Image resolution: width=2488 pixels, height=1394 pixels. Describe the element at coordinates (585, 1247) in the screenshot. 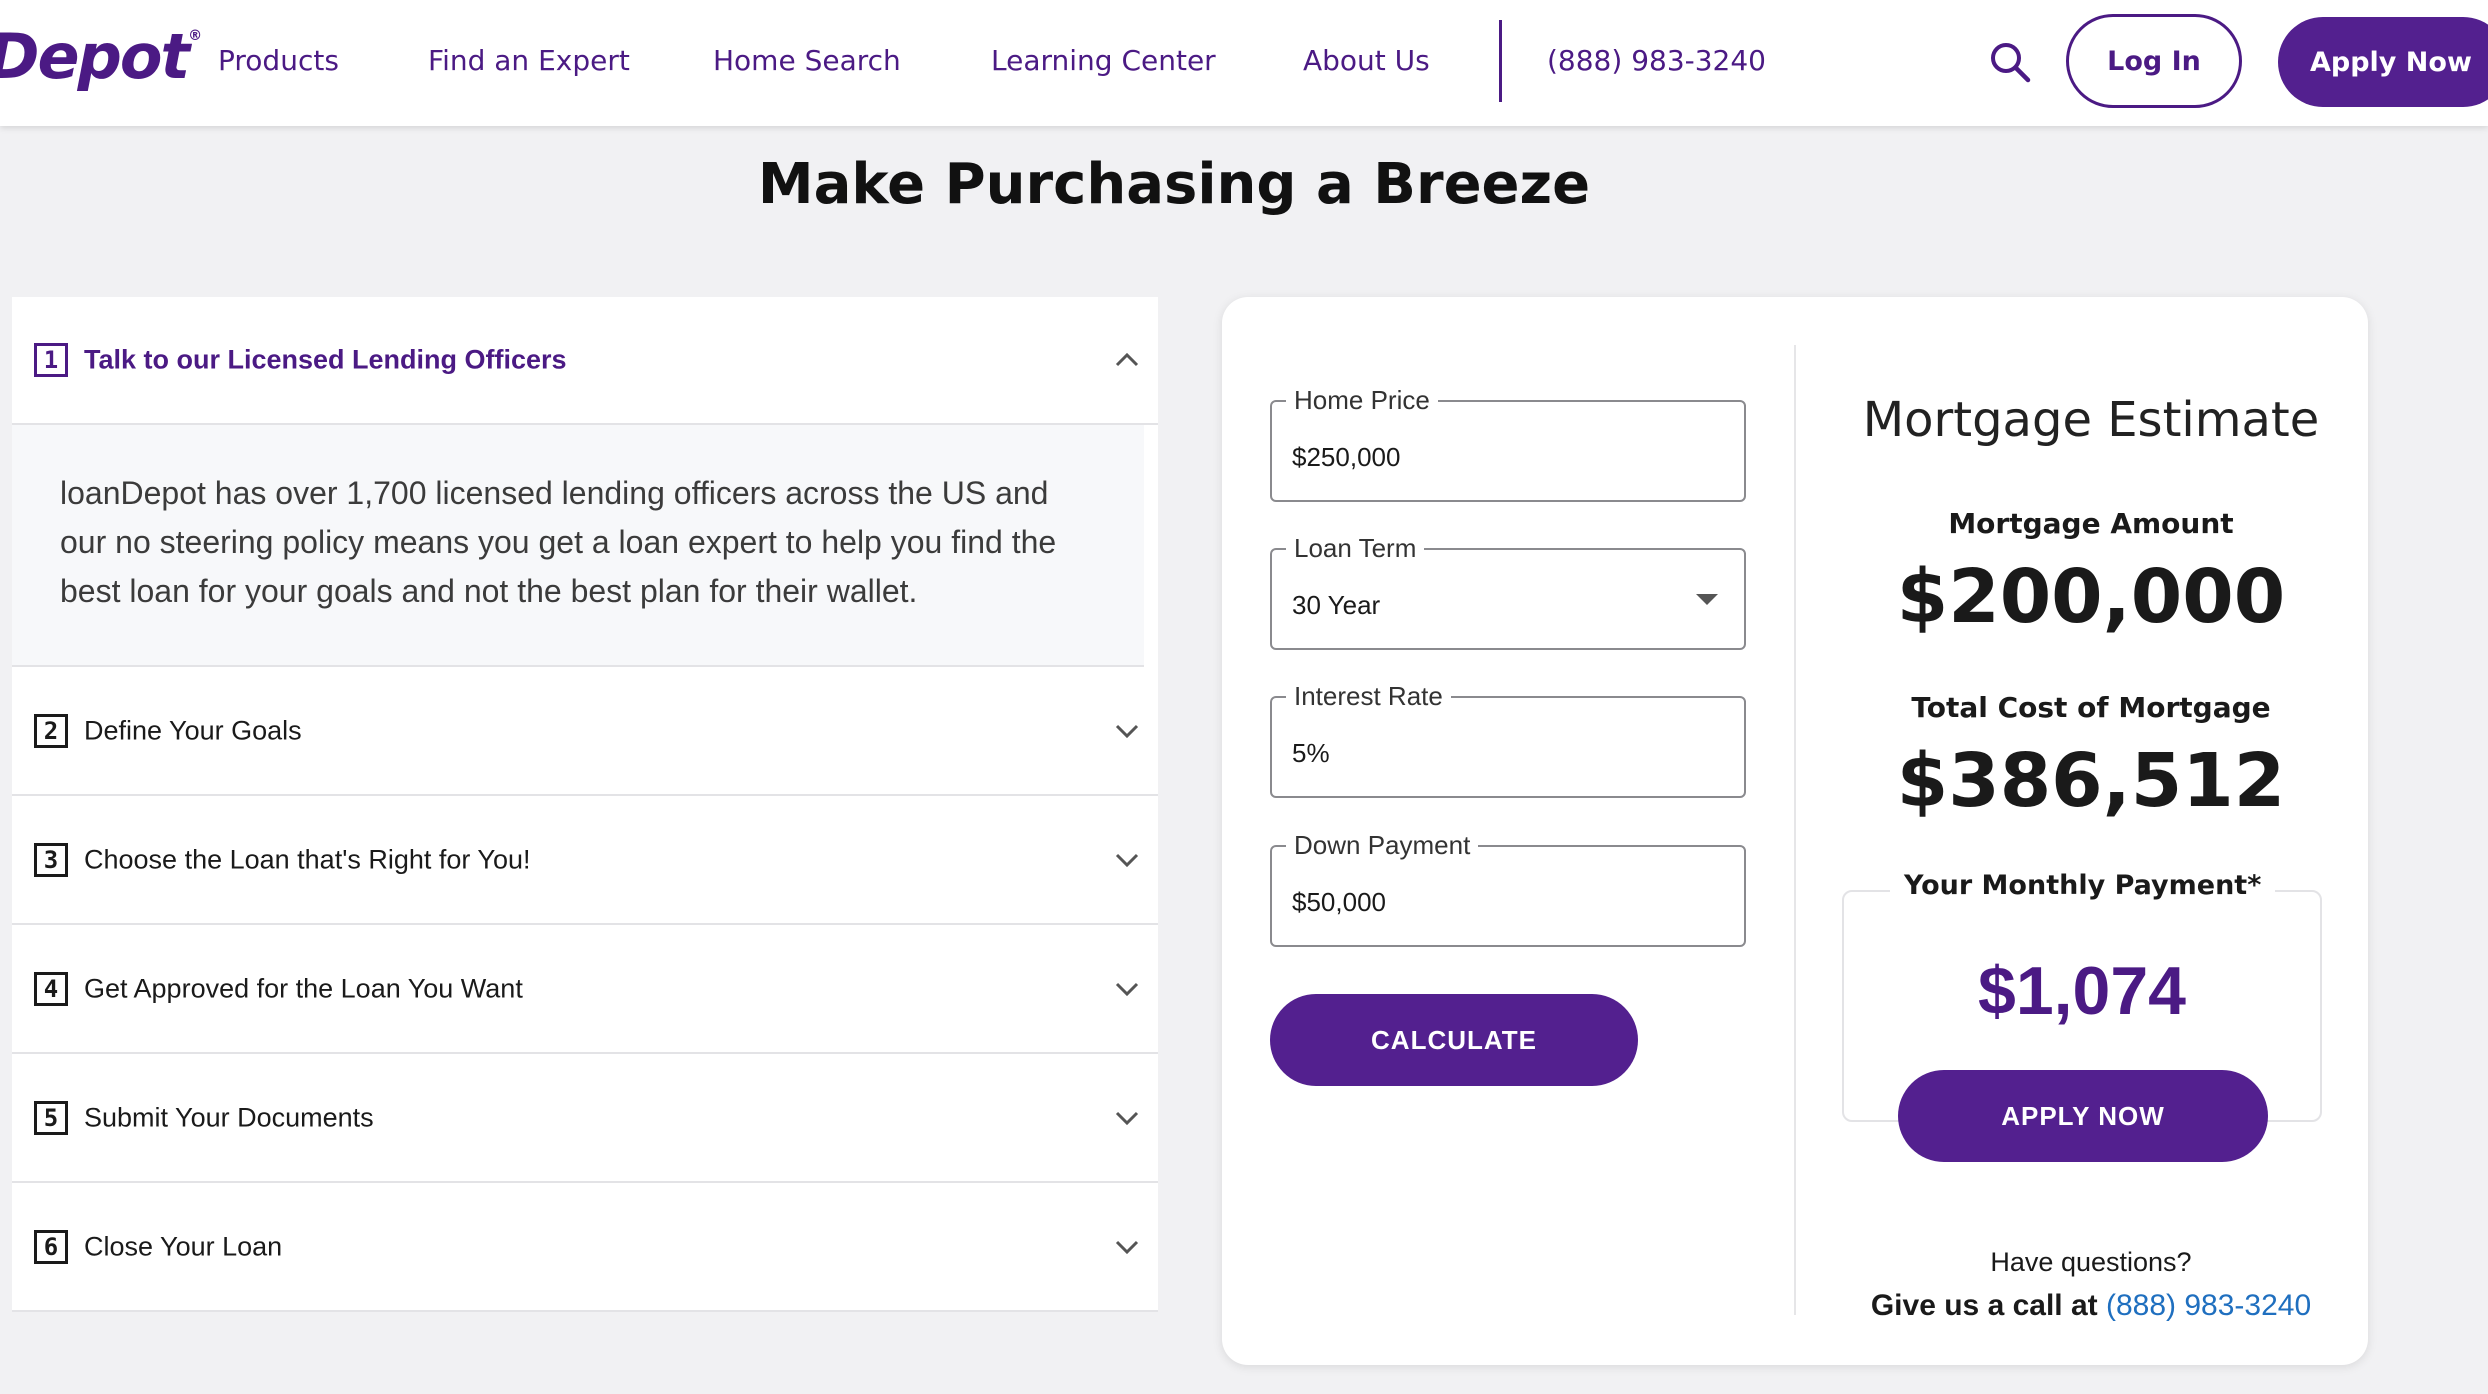

I see `accordion-step-6: 6 Close Your Loan` at that location.